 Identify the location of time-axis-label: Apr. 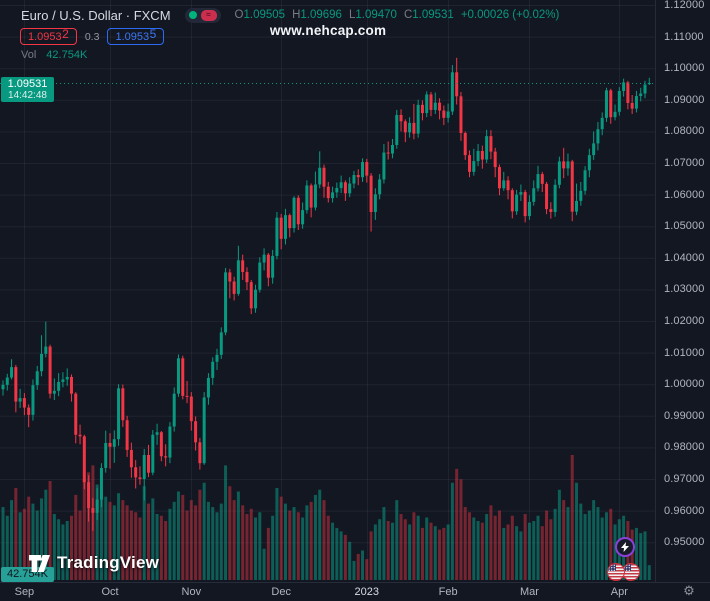
(619, 592).